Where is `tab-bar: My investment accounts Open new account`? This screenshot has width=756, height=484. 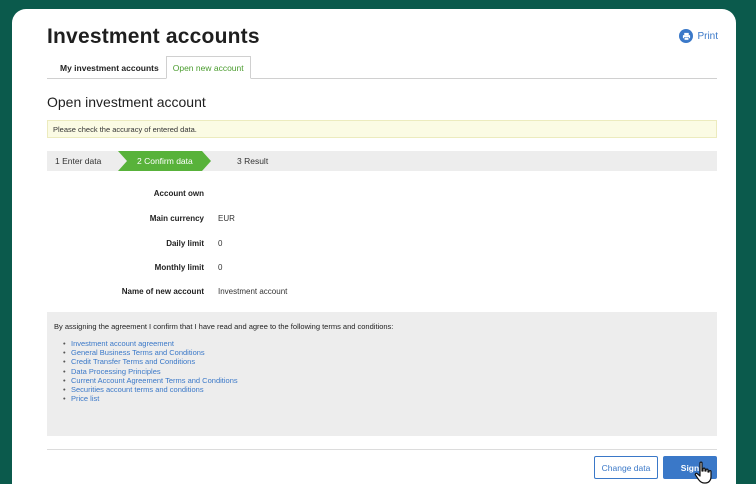
tab-bar: My investment accounts Open new account is located at coordinates (382, 67).